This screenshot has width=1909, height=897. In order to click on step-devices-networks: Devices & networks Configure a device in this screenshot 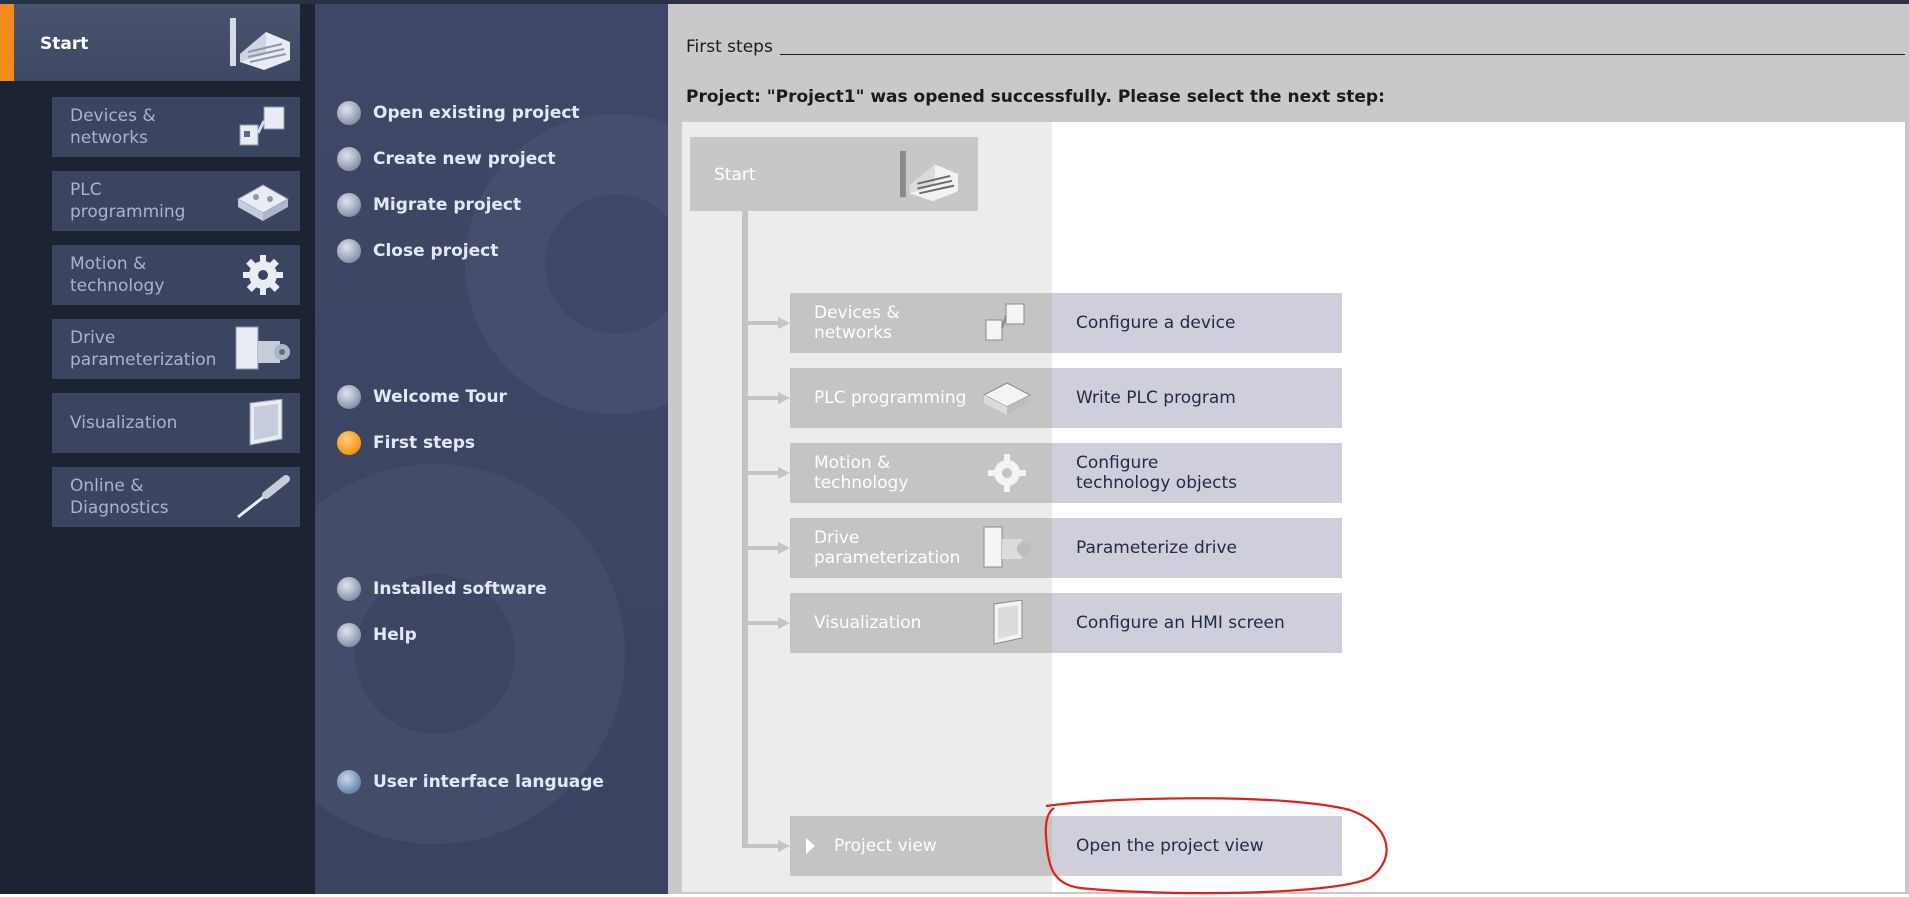, I will do `click(1042, 323)`.